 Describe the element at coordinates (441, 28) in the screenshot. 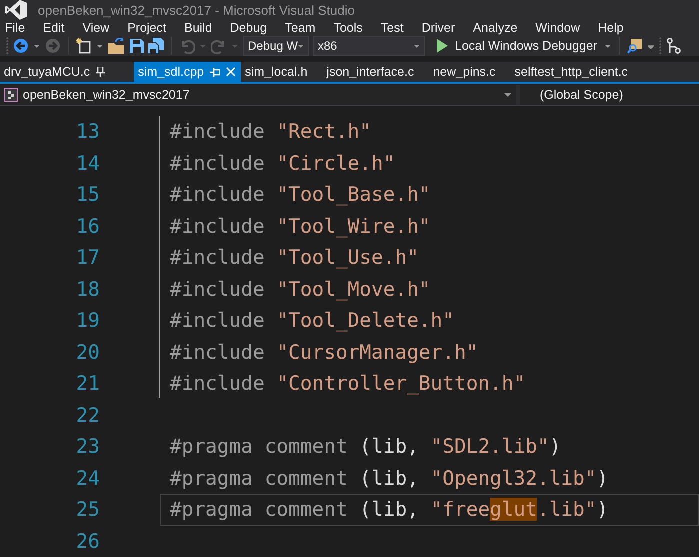

I see `menu-item: Driver` at that location.